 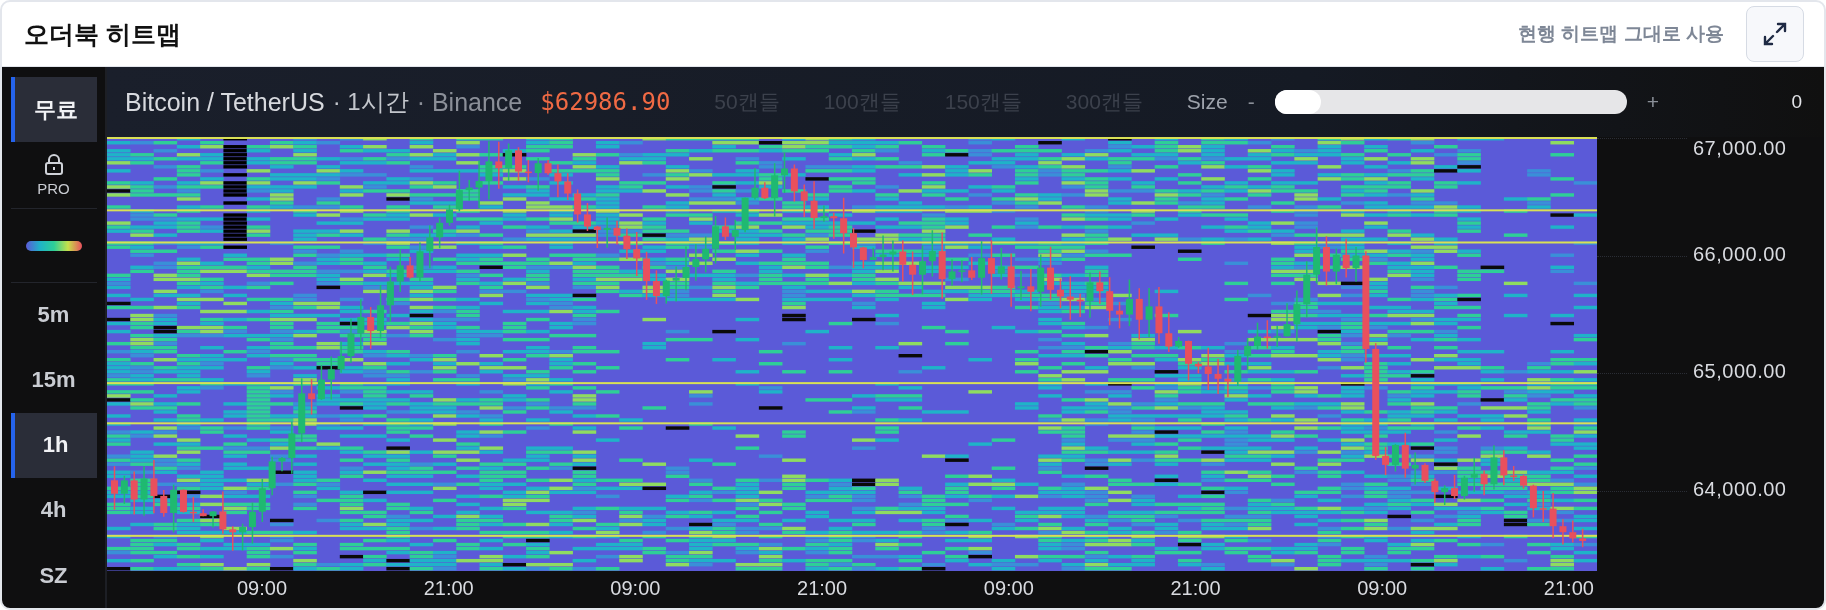 What do you see at coordinates (1740, 148) in the screenshot?
I see `price-axis-label: 67,000.00` at bounding box center [1740, 148].